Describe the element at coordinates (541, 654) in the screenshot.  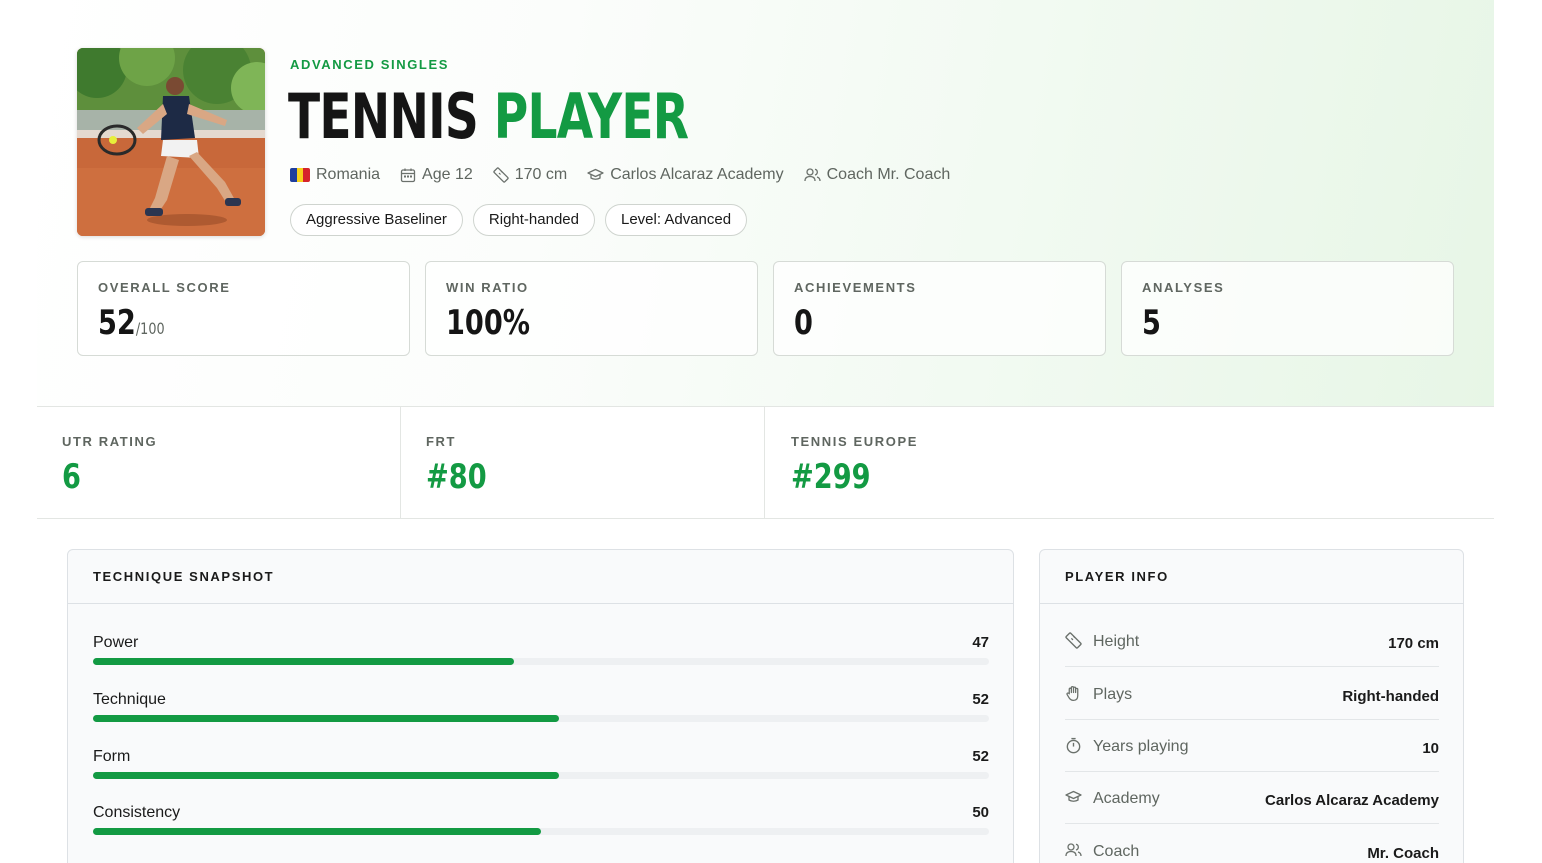
I see `skill-row-power: Power 47` at that location.